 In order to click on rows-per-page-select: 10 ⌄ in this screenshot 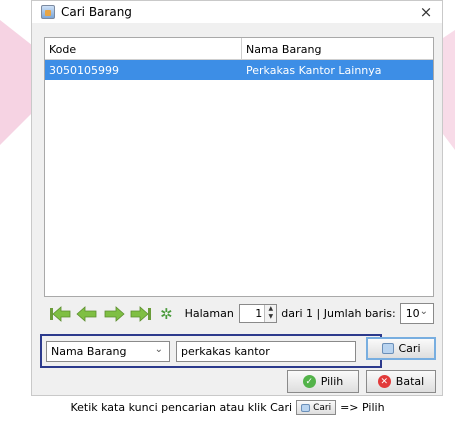, I will do `click(416, 313)`.